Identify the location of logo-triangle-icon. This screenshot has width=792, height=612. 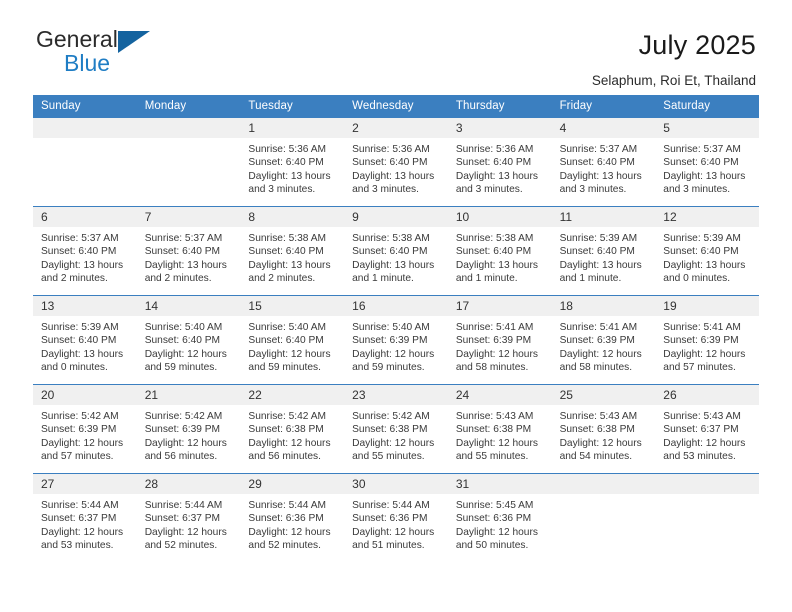
(134, 42).